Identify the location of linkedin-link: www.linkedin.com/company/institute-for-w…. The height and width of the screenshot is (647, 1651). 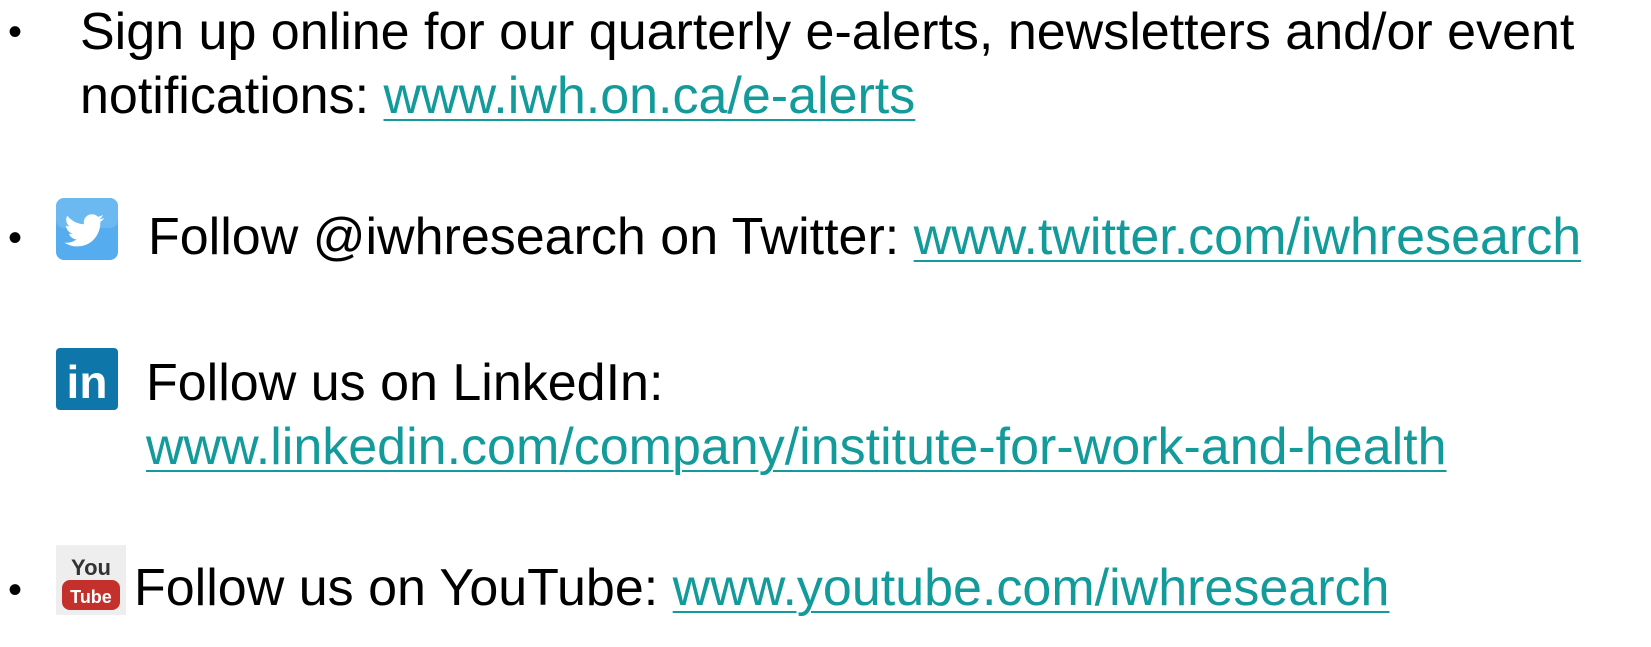
(796, 447).